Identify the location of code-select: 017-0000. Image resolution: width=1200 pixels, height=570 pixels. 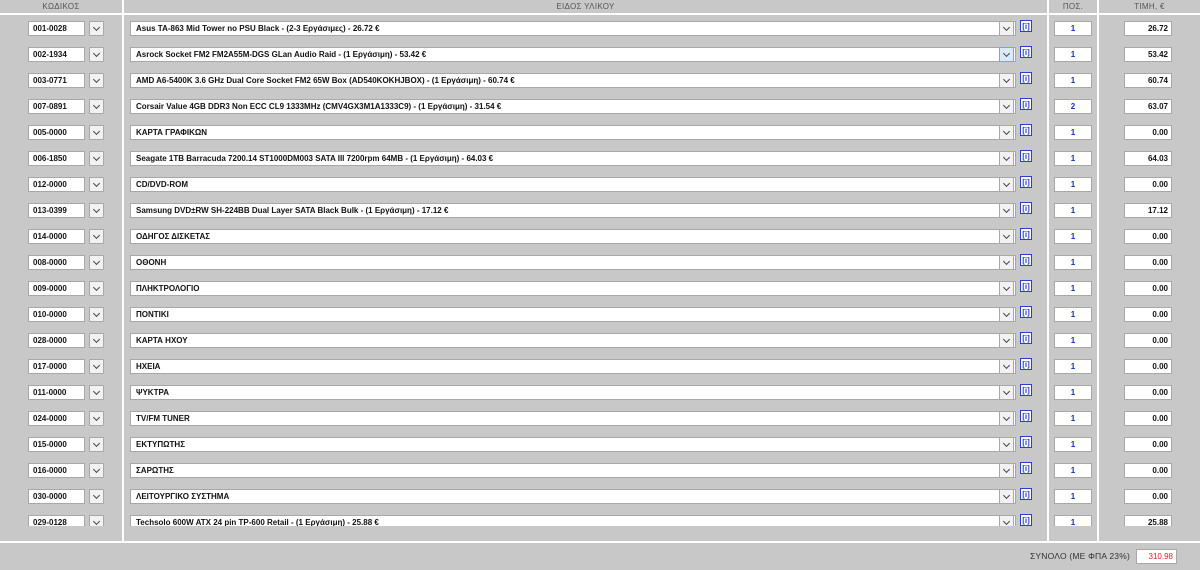
(73, 366).